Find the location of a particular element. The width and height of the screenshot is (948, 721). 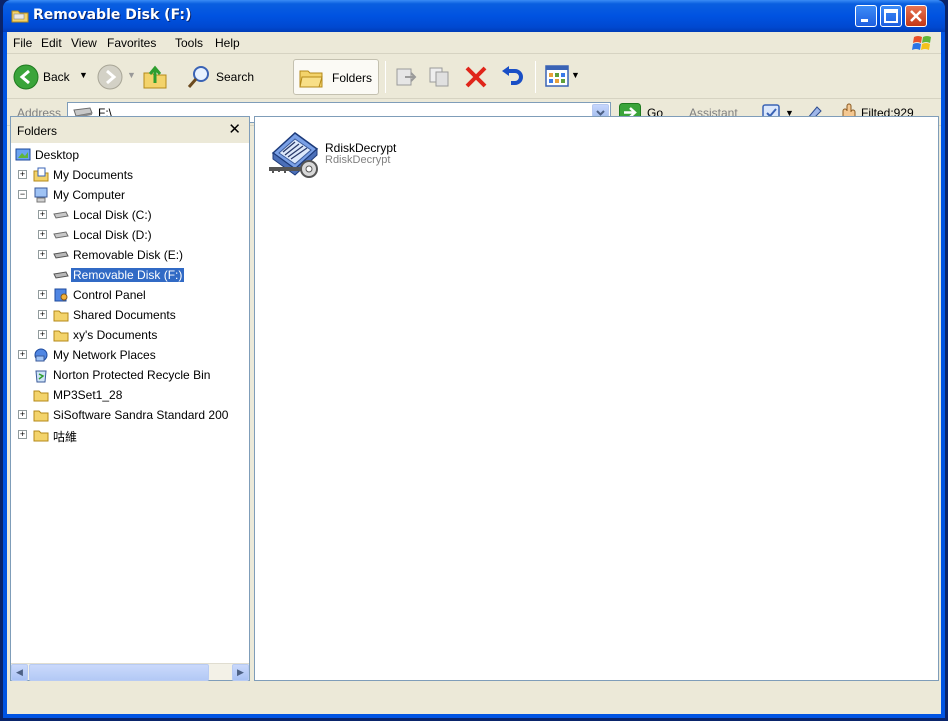

my-documents-icon is located at coordinates (41, 174).